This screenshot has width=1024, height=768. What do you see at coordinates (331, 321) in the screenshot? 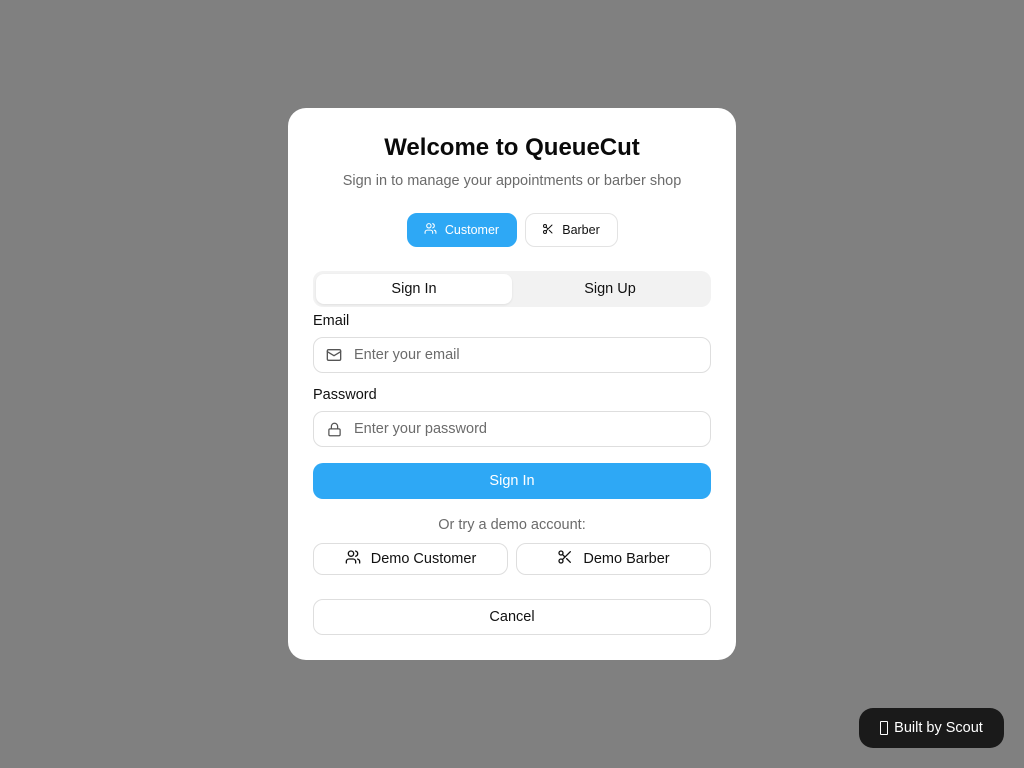
I see `email-label: Email` at bounding box center [331, 321].